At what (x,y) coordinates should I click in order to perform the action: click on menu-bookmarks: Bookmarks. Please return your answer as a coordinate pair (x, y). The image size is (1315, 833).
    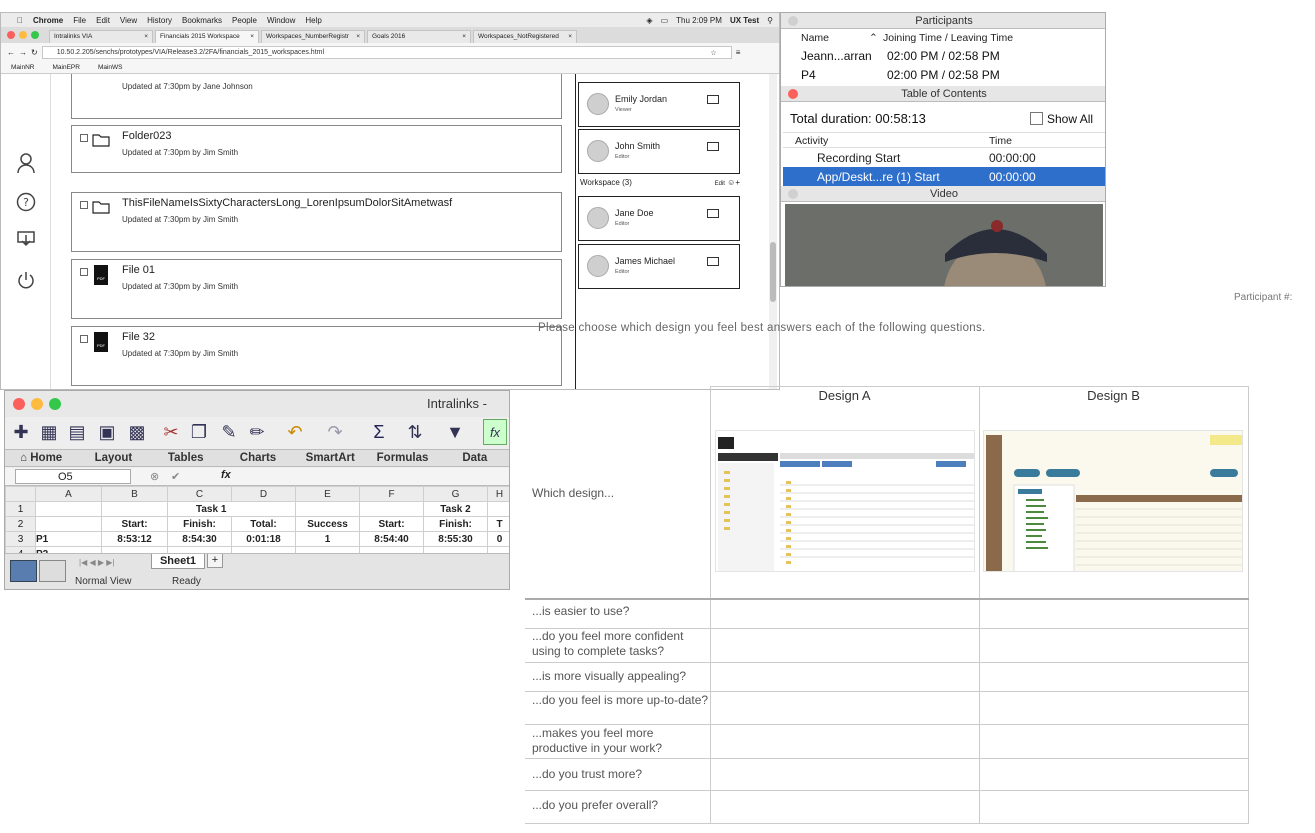
    Looking at the image, I should click on (202, 20).